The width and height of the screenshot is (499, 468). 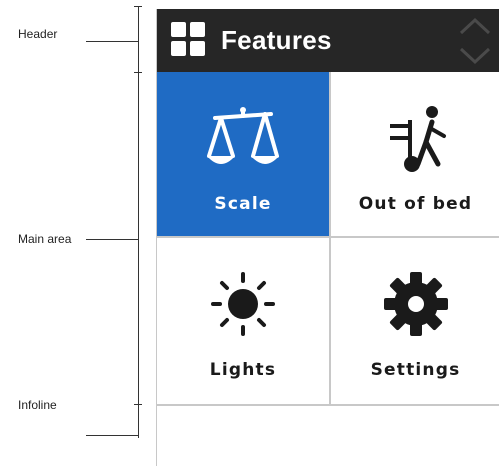 What do you see at coordinates (112, 435) in the screenshot?
I see `infoline-annotation-leader` at bounding box center [112, 435].